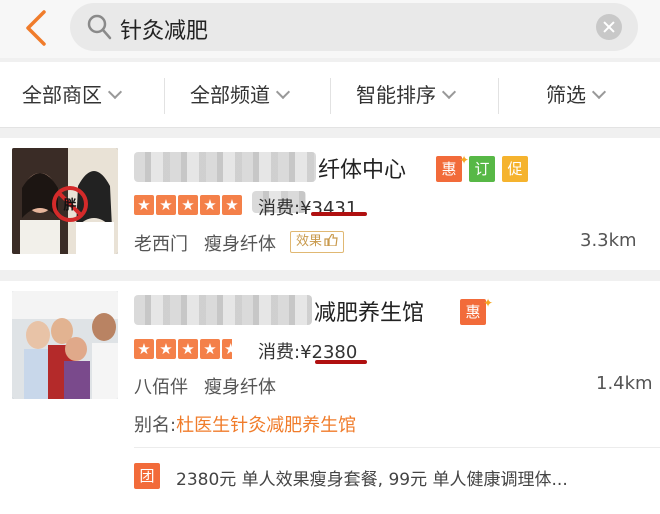 The height and width of the screenshot is (514, 660). I want to click on area-label: 老西门, so click(161, 244).